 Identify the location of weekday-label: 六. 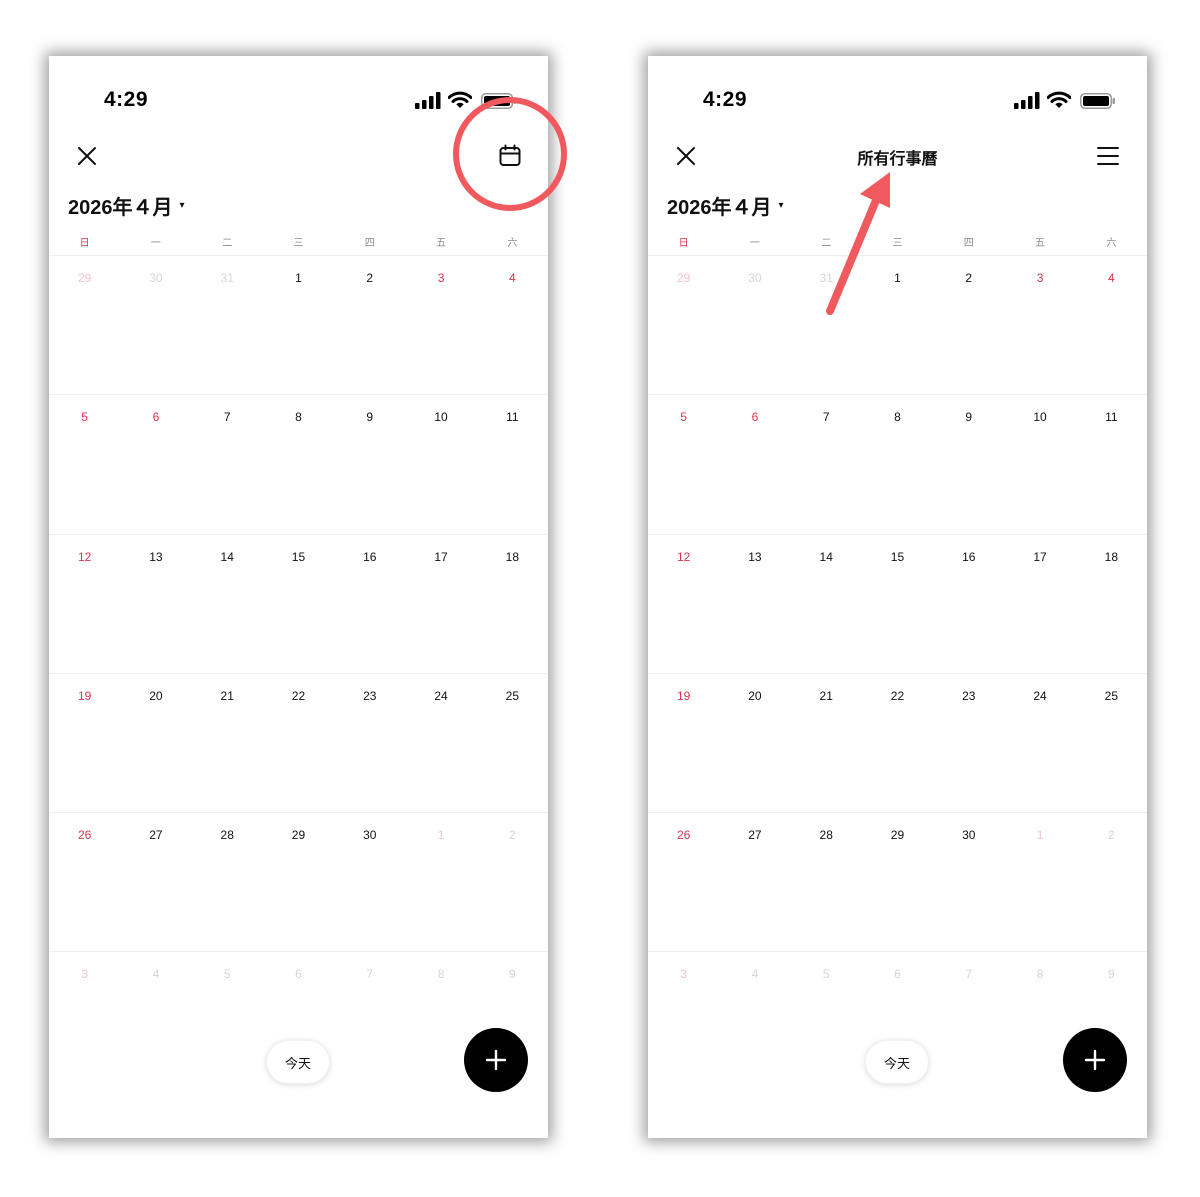
(1111, 243).